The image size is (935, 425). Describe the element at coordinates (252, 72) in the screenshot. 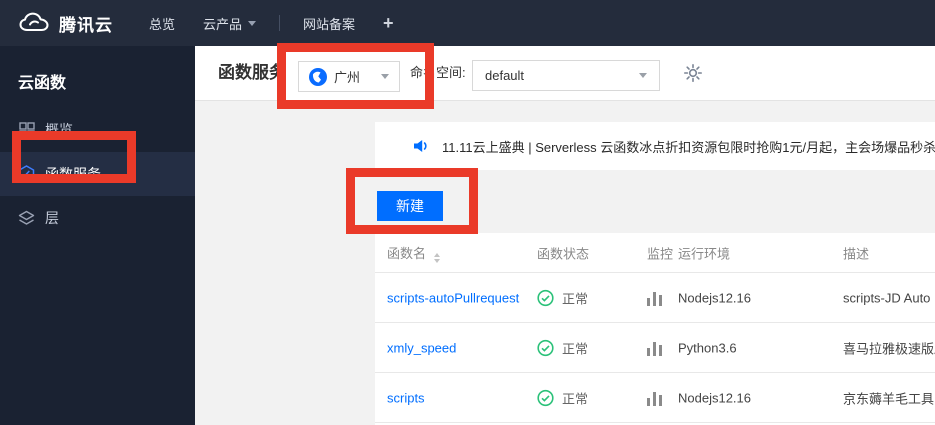

I see `page-title: 函数服务` at that location.